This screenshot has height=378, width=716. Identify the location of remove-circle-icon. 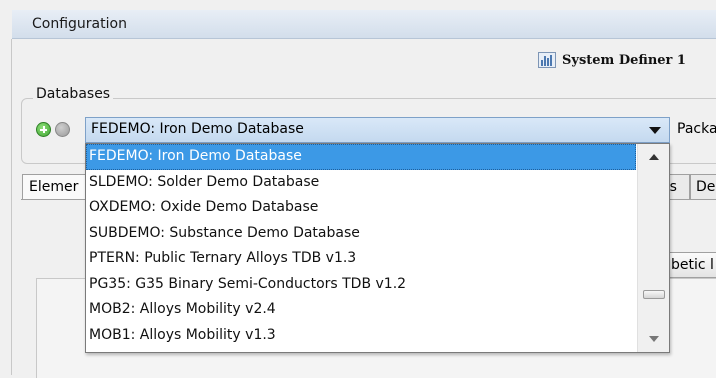
(62, 129).